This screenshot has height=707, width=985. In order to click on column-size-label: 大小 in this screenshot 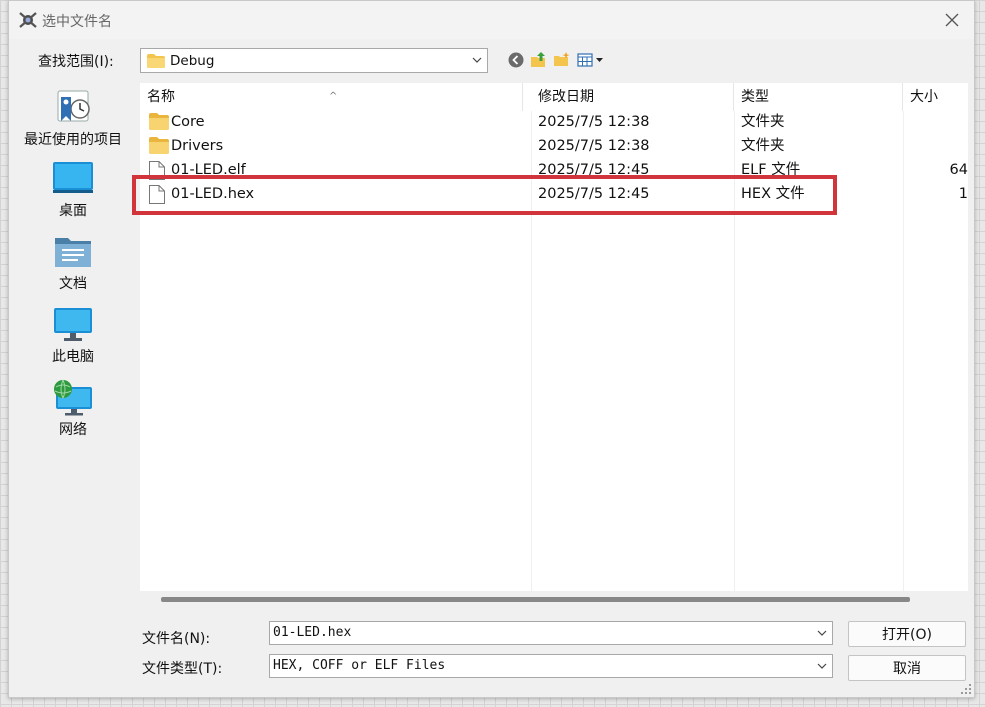, I will do `click(924, 97)`.